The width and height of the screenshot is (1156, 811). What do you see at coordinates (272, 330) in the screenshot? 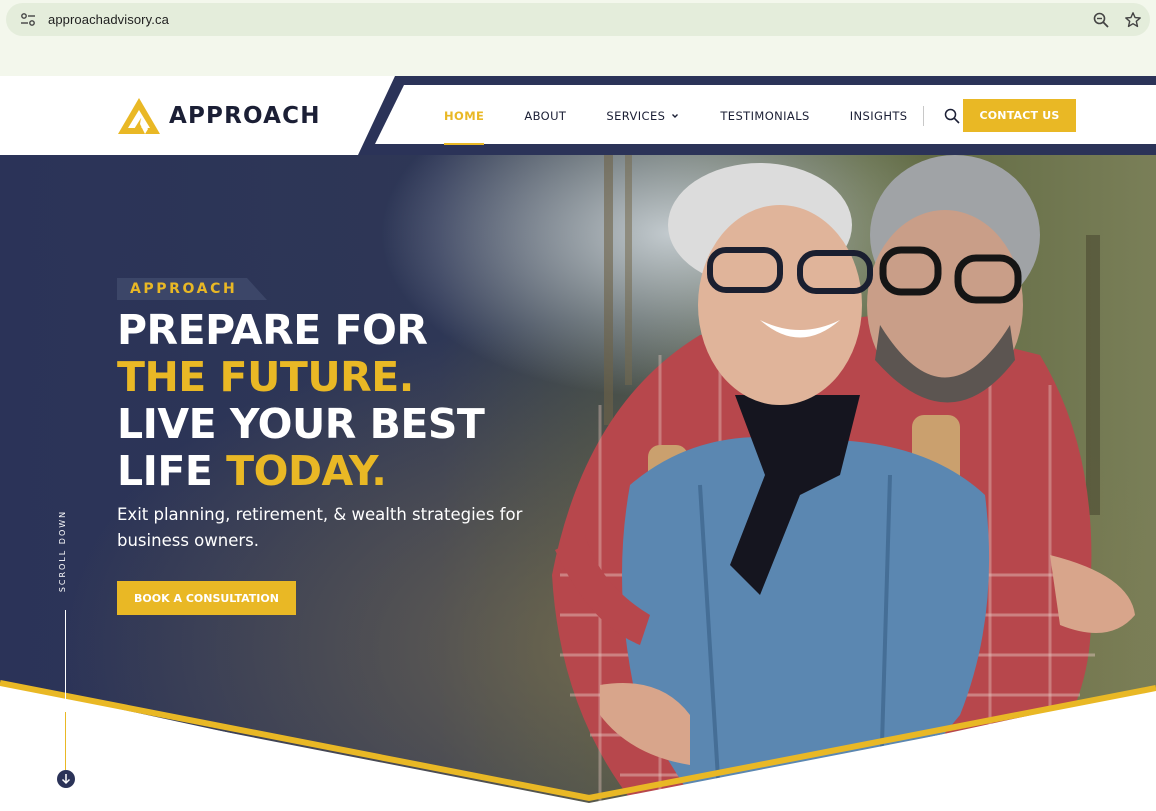
I see `headline-line-1: PREPARE FOR` at bounding box center [272, 330].